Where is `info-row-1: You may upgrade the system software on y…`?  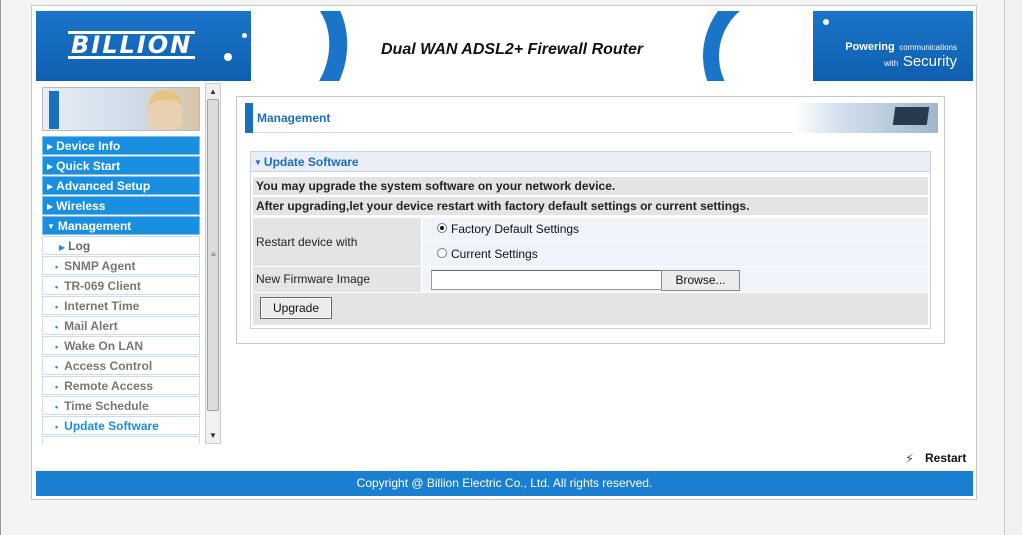 info-row-1: You may upgrade the system software on y… is located at coordinates (590, 186).